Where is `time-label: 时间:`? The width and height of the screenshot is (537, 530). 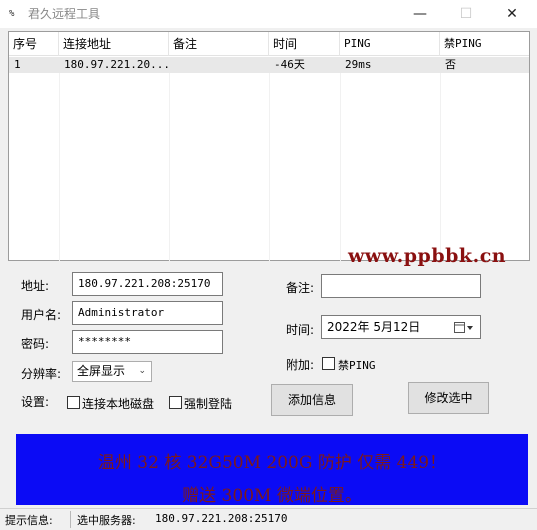 time-label: 时间: is located at coordinates (300, 330).